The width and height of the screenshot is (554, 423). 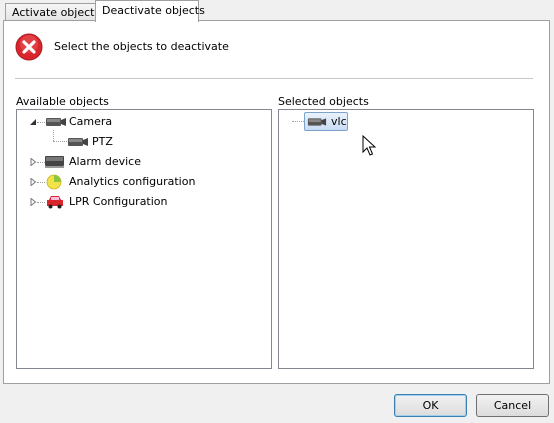 I want to click on car-icon, so click(x=55, y=202).